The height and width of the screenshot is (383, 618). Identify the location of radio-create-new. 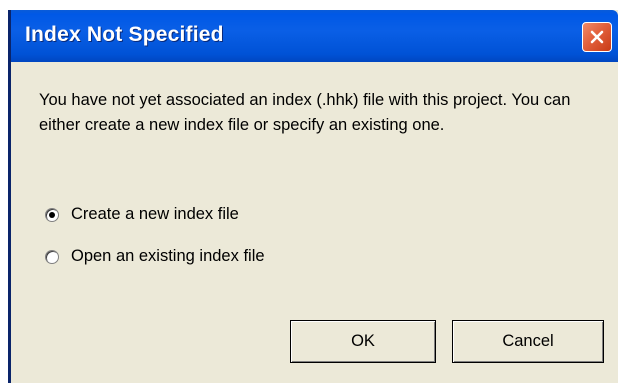
(52, 214).